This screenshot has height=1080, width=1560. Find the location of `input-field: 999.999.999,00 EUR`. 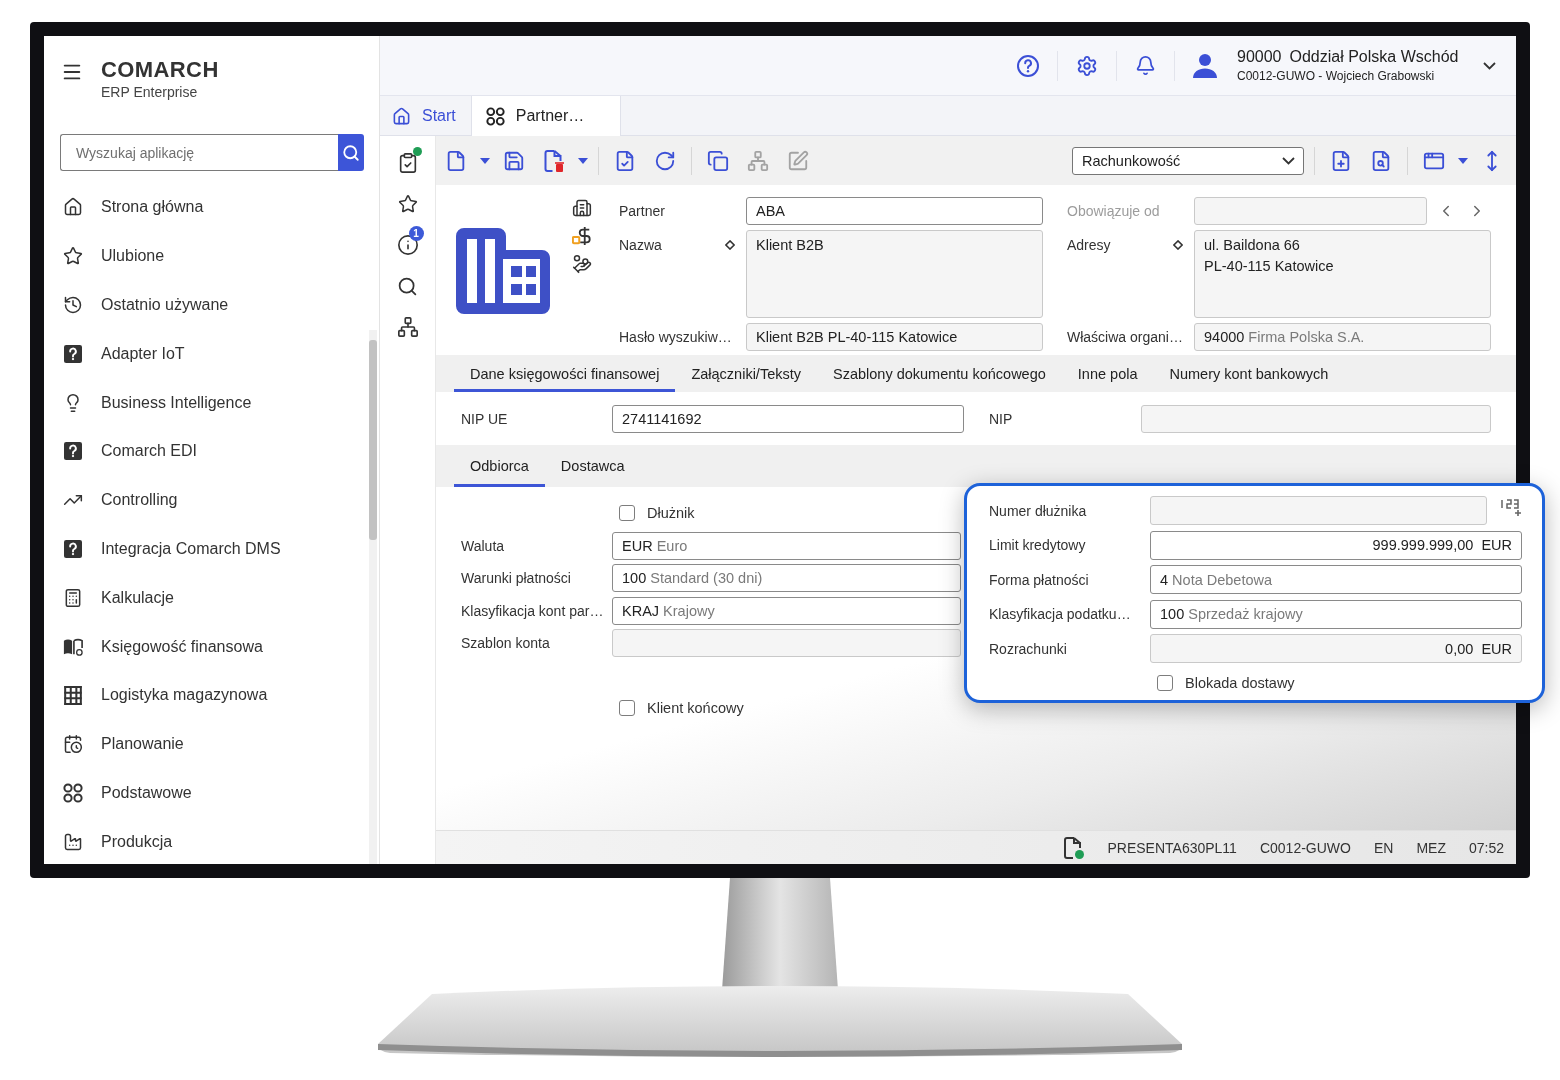

input-field: 999.999.999,00 EUR is located at coordinates (1336, 545).